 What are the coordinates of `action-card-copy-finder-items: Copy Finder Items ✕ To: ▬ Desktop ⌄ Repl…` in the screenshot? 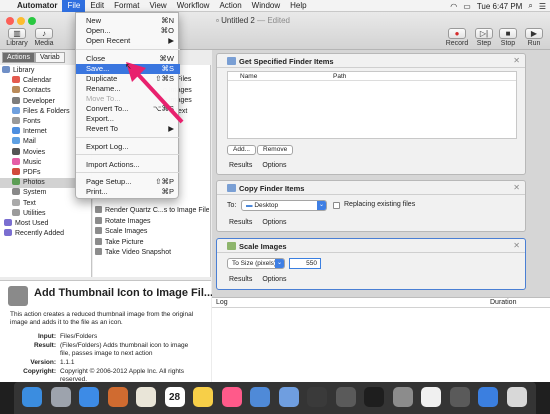 It's located at (371, 206).